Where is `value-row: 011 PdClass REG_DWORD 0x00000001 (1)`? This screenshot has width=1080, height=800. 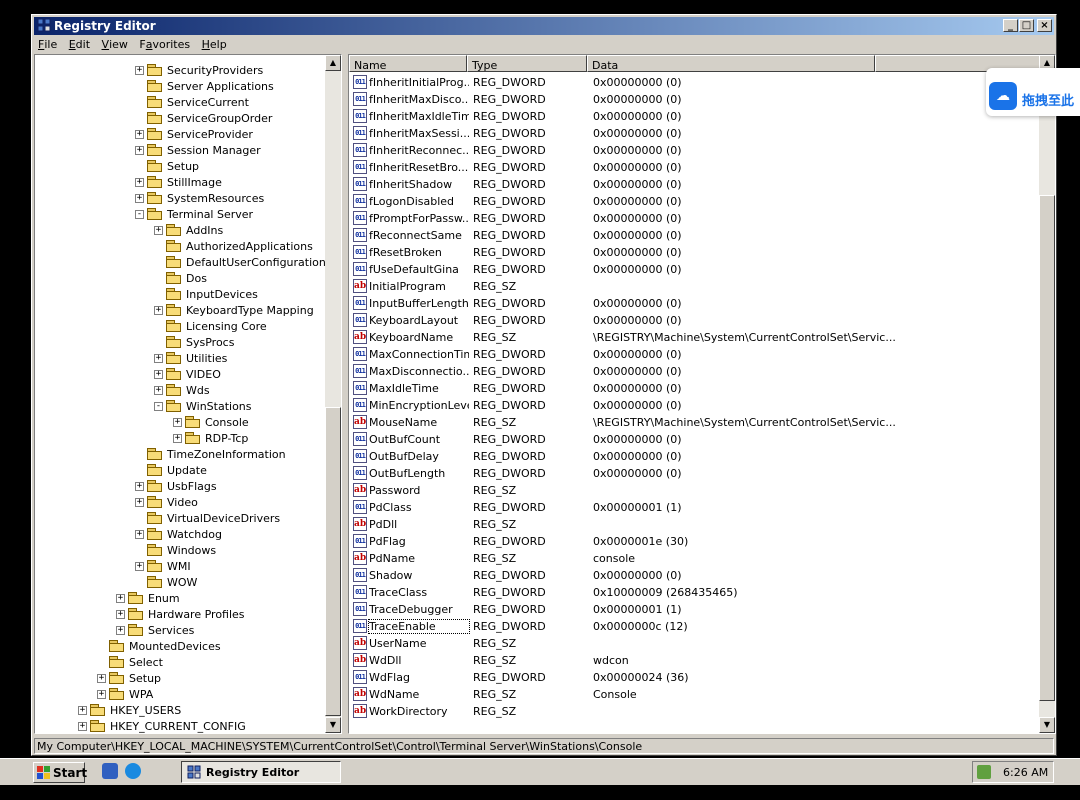 value-row: 011 PdClass REG_DWORD 0x00000001 (1) is located at coordinates (683, 507).